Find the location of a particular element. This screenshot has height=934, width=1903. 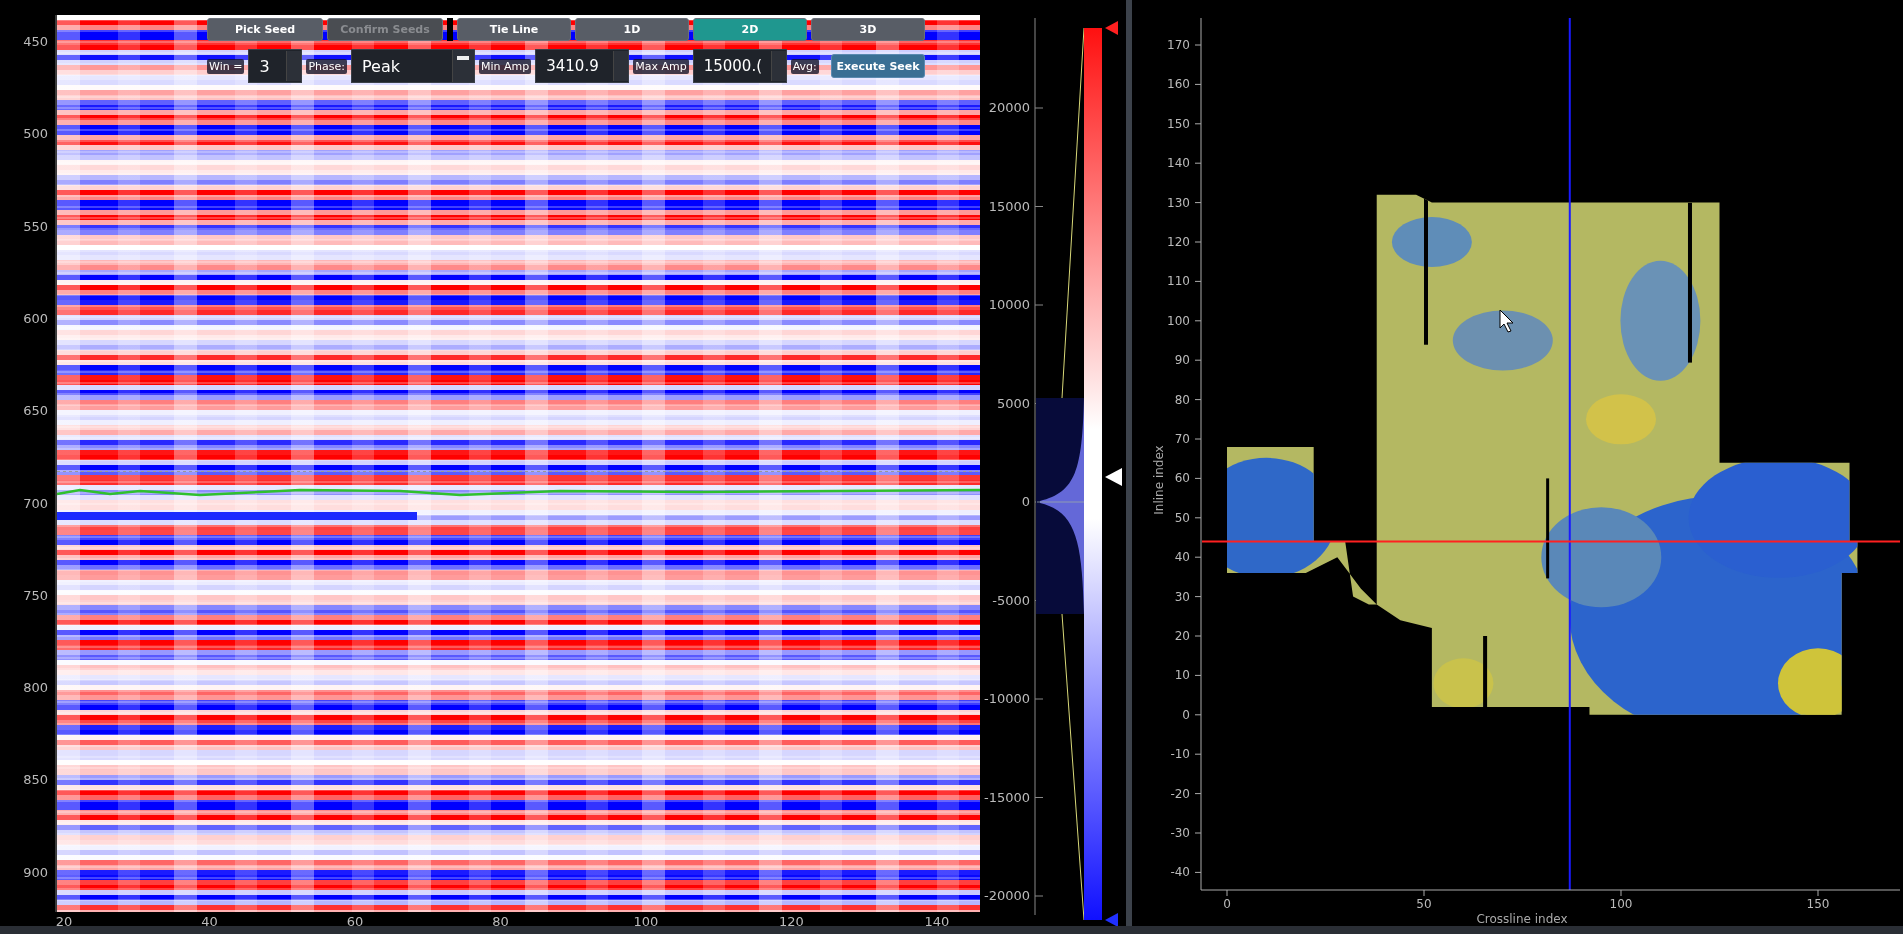

axis-label: 750 is located at coordinates (35, 595).